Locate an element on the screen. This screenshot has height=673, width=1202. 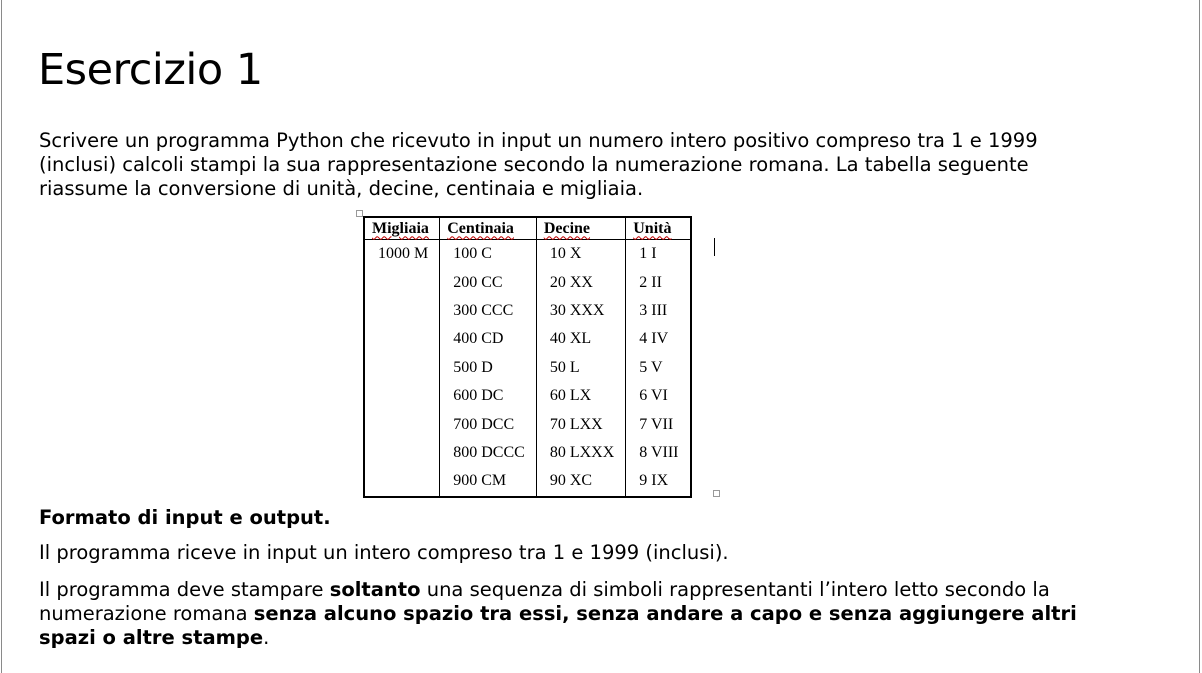
table-row: 500 D 50 L 5 V is located at coordinates (527, 367).